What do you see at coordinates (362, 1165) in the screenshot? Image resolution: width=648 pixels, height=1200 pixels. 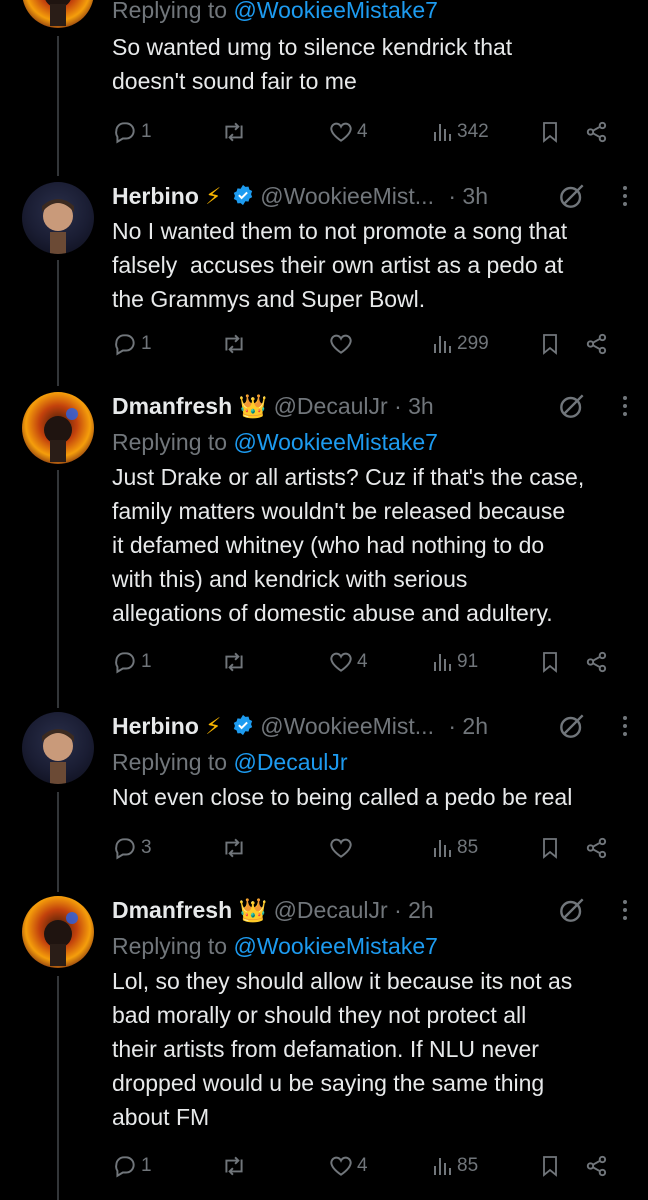 I see `like-count: 4` at bounding box center [362, 1165].